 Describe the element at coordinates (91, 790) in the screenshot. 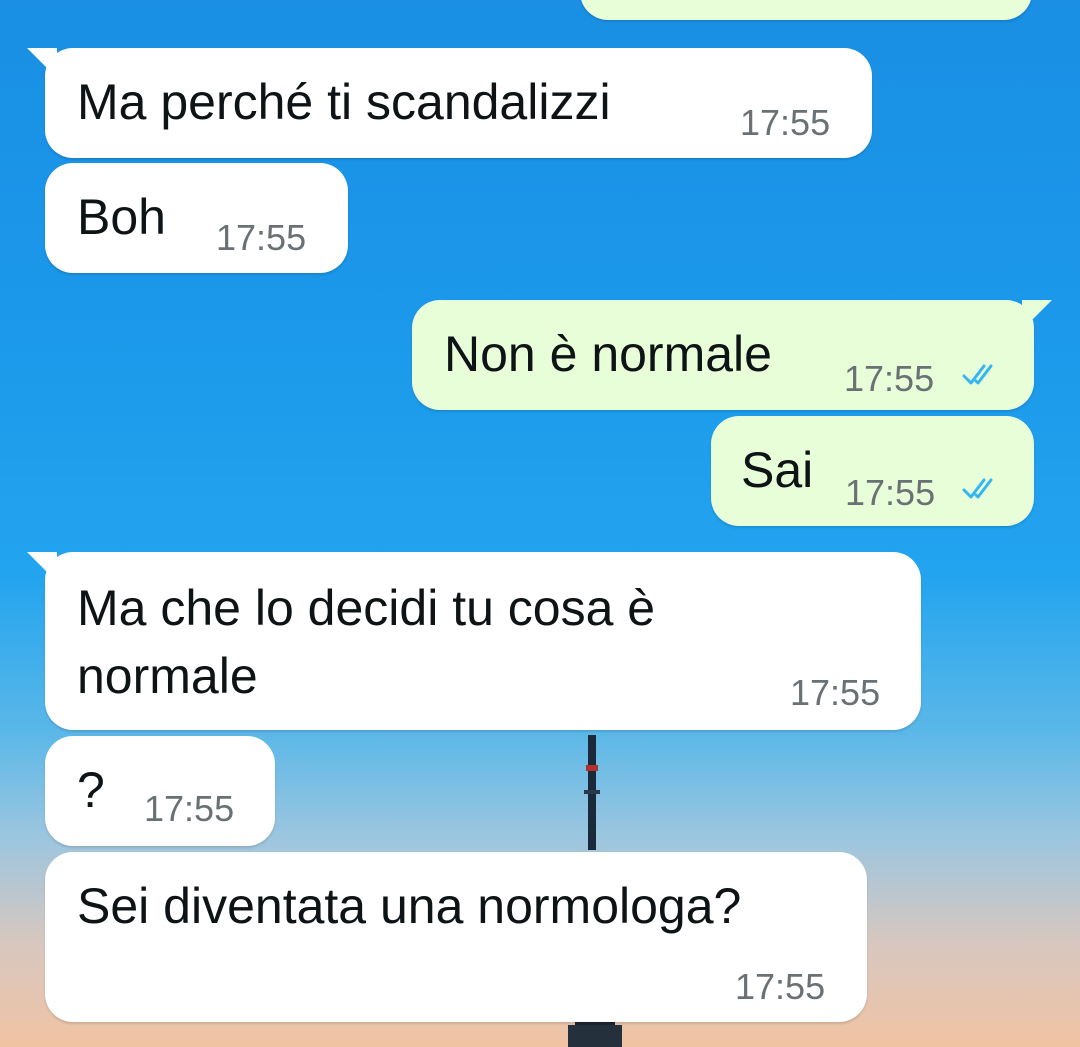

I see `message-text: ?` at that location.